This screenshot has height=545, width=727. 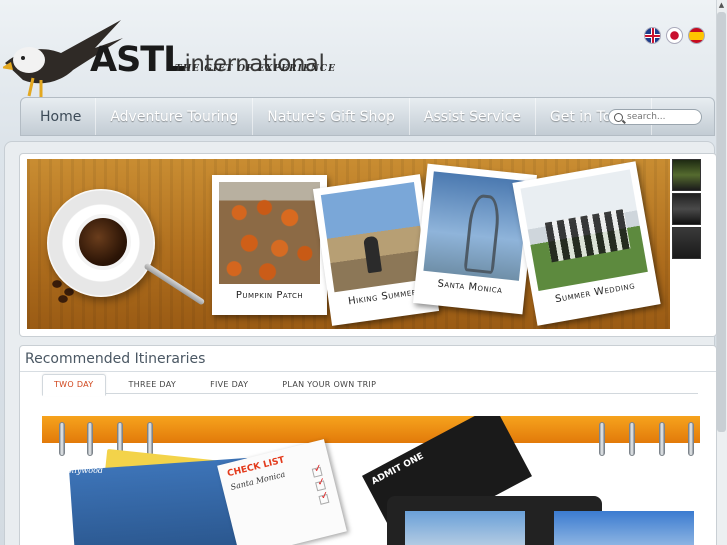 I want to click on checklist-card: CHECK LIST Santa Monica, so click(x=282, y=492).